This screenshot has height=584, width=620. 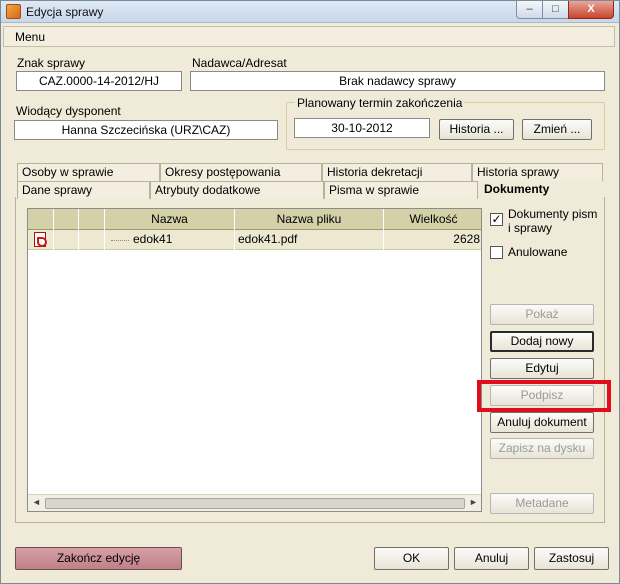 I want to click on scrollbar-thumb, so click(x=255, y=503).